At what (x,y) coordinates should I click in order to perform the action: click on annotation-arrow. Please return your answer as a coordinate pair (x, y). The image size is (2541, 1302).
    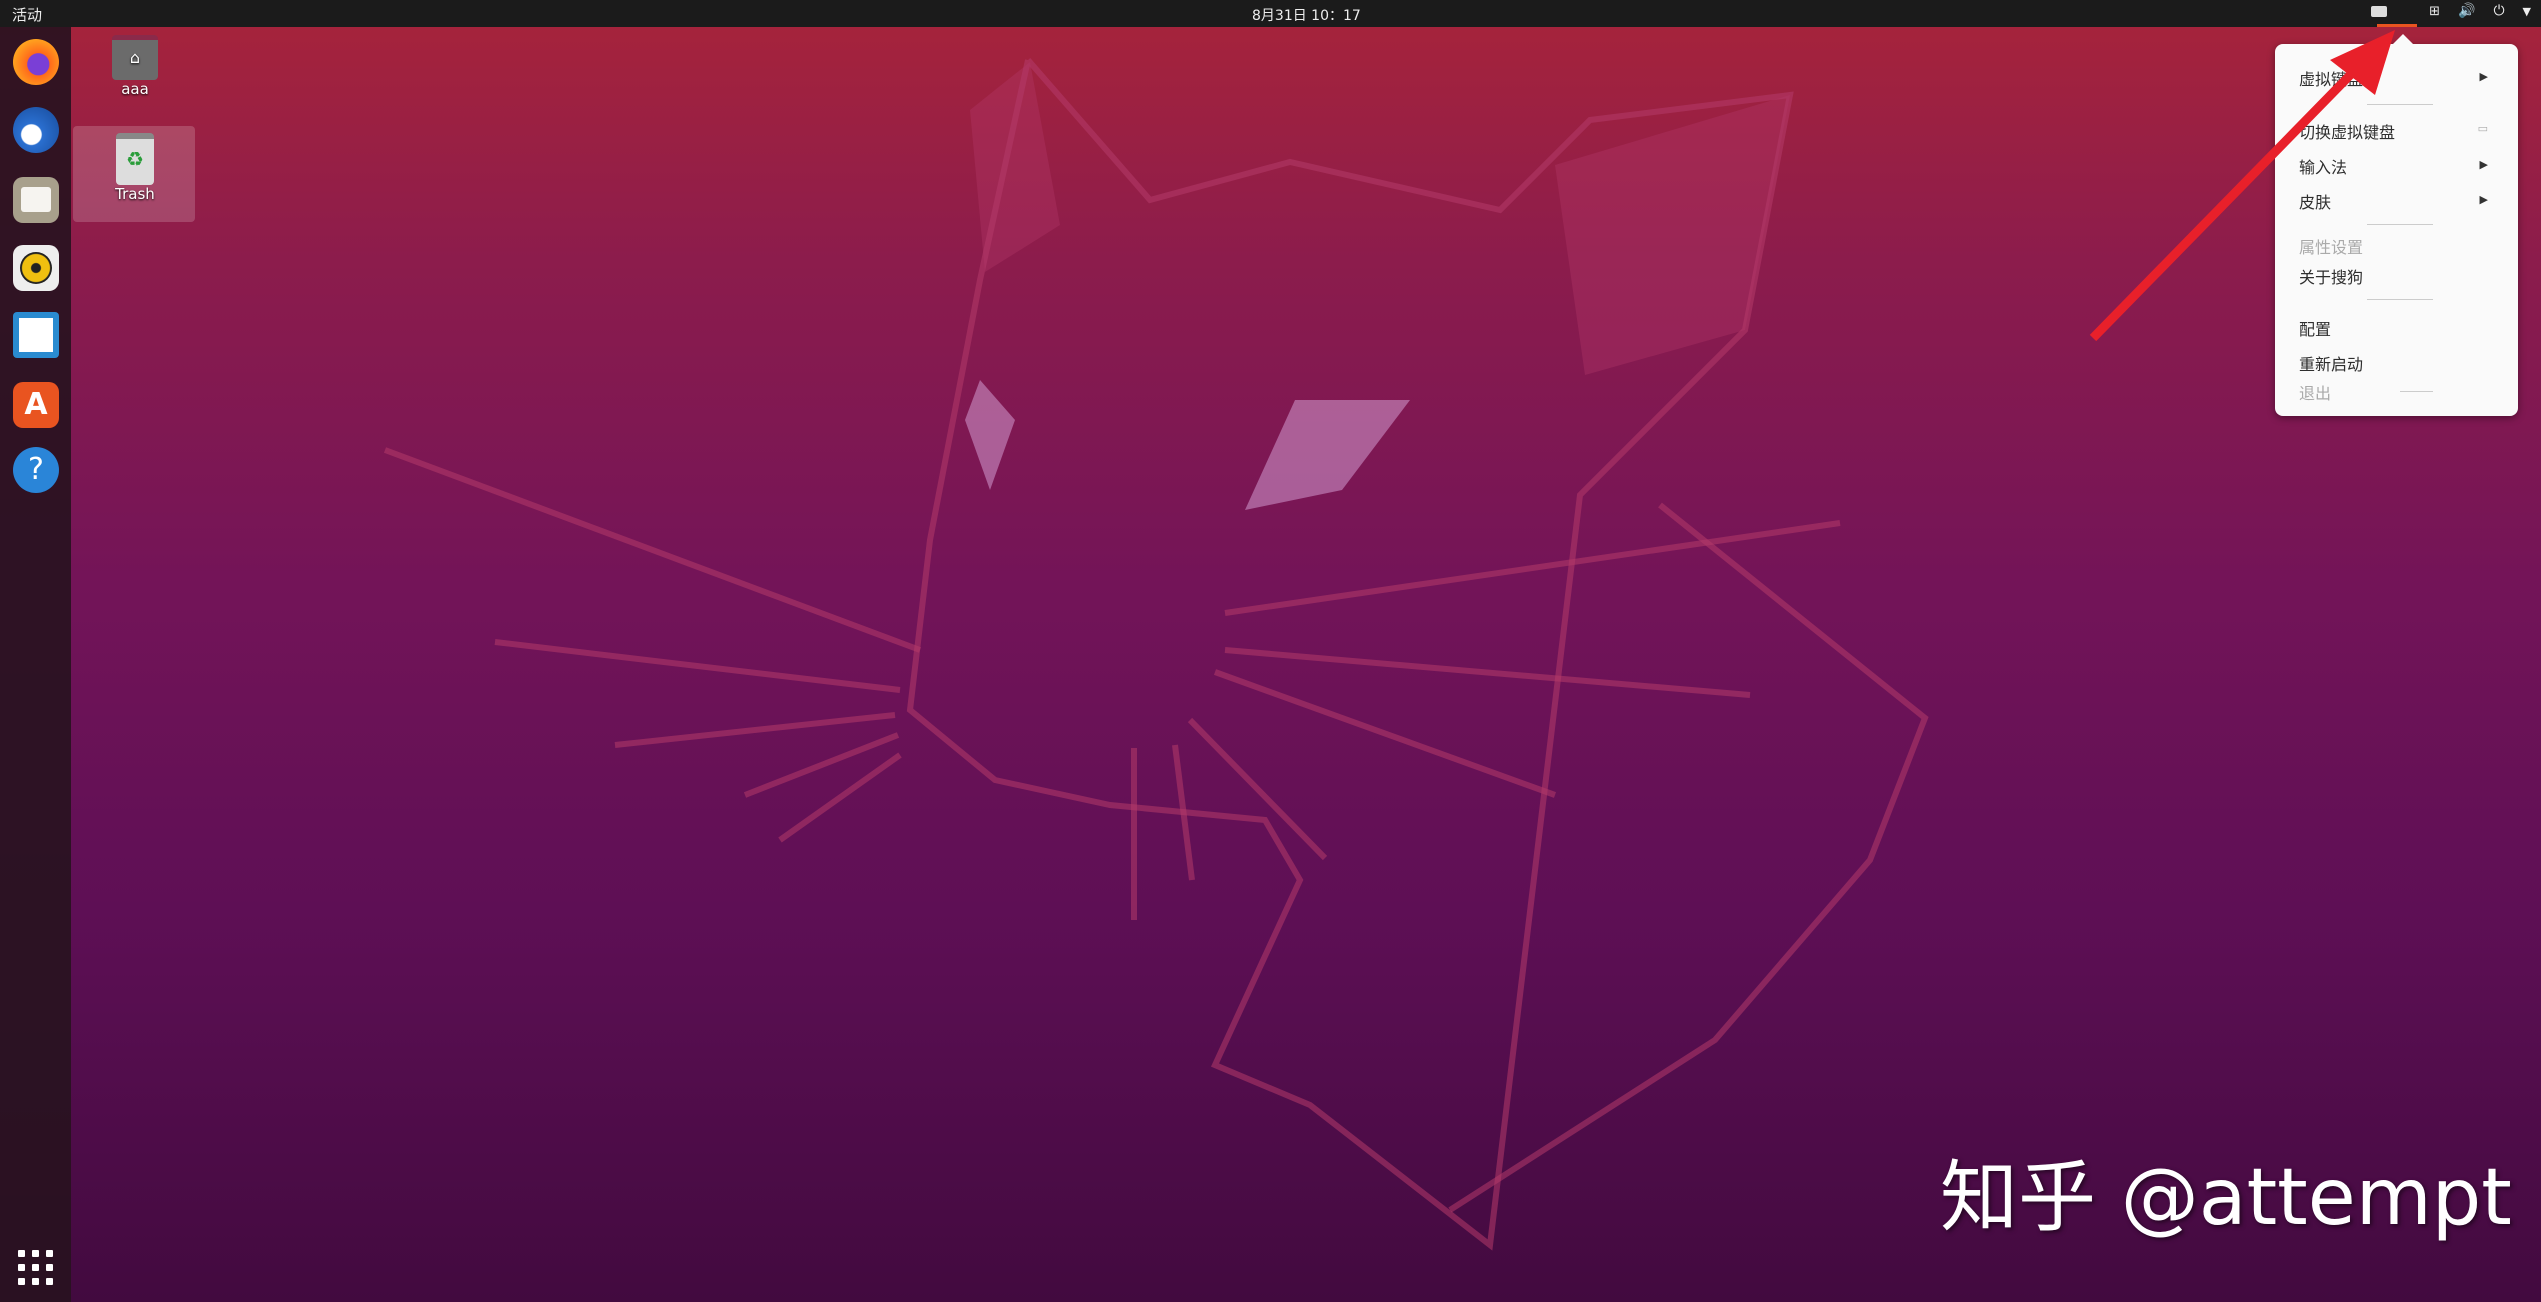
    Looking at the image, I should click on (2242, 186).